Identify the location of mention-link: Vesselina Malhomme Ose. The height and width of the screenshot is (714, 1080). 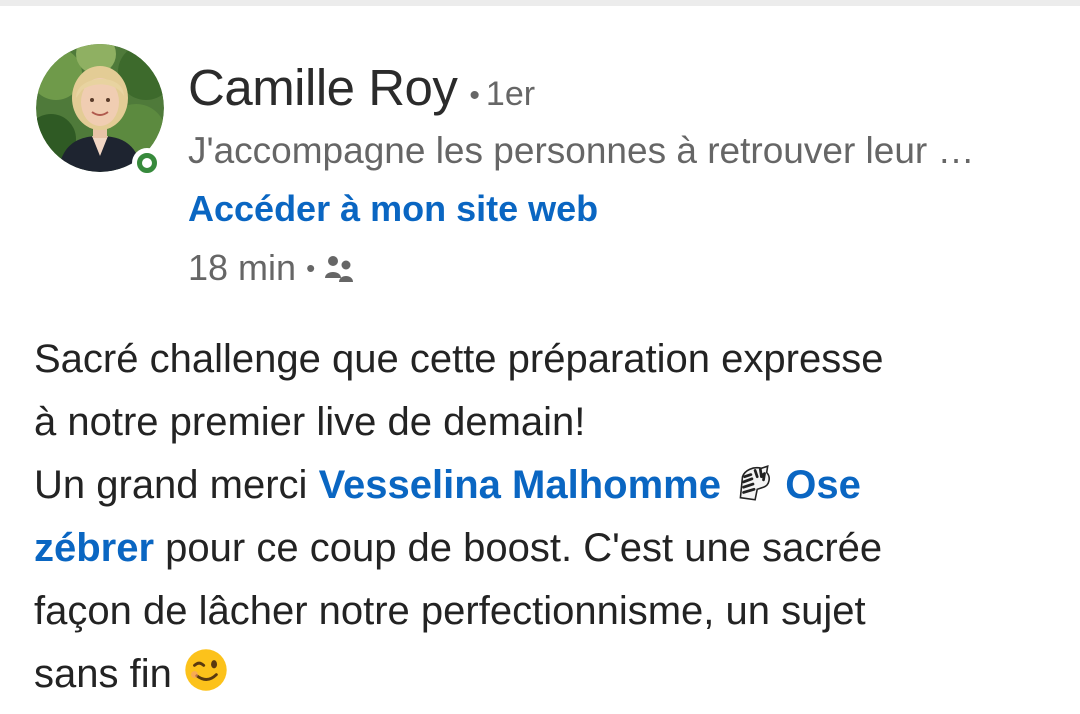
(590, 485).